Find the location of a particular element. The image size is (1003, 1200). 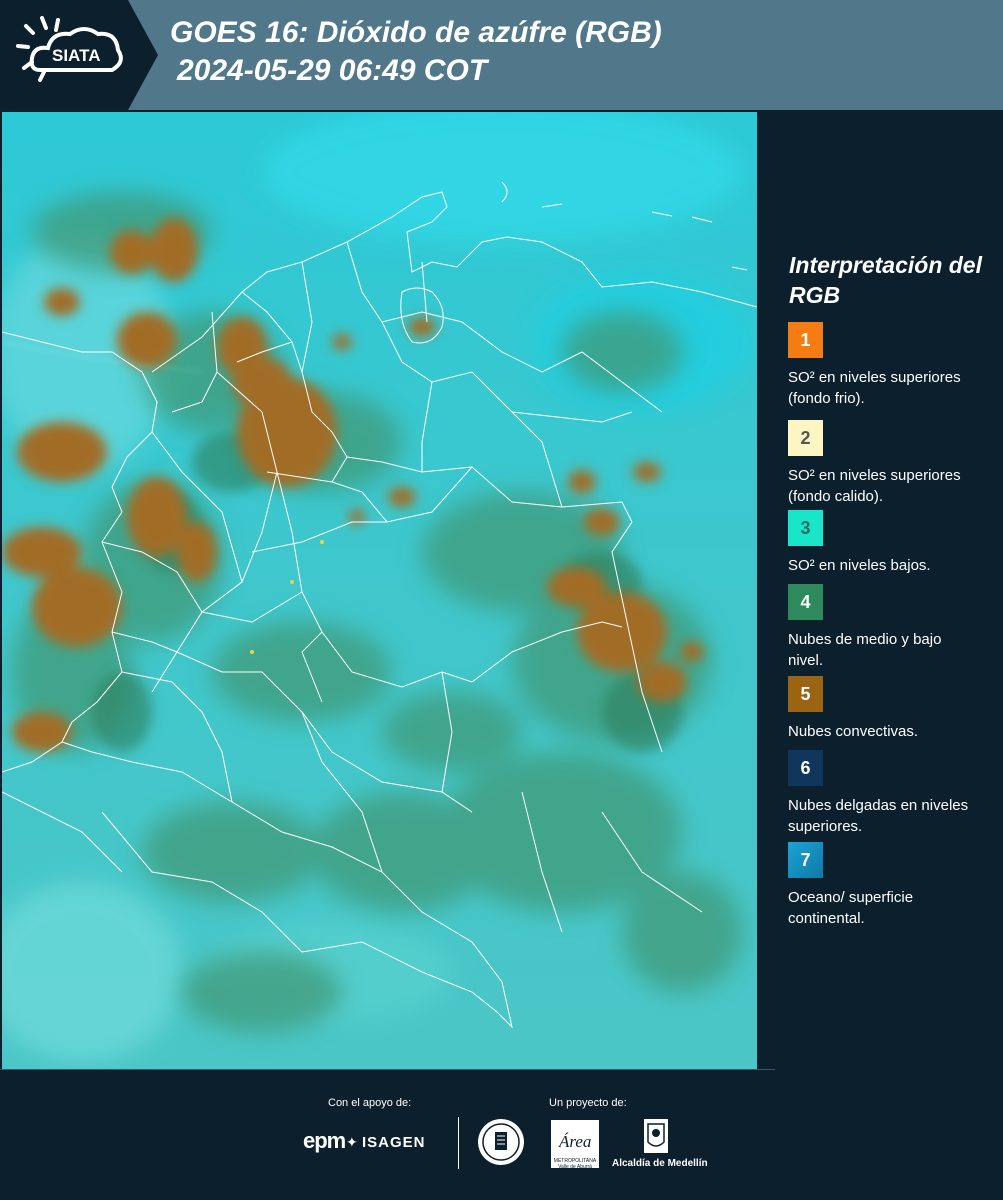

alcaldia-shield-icon is located at coordinates (656, 1136).